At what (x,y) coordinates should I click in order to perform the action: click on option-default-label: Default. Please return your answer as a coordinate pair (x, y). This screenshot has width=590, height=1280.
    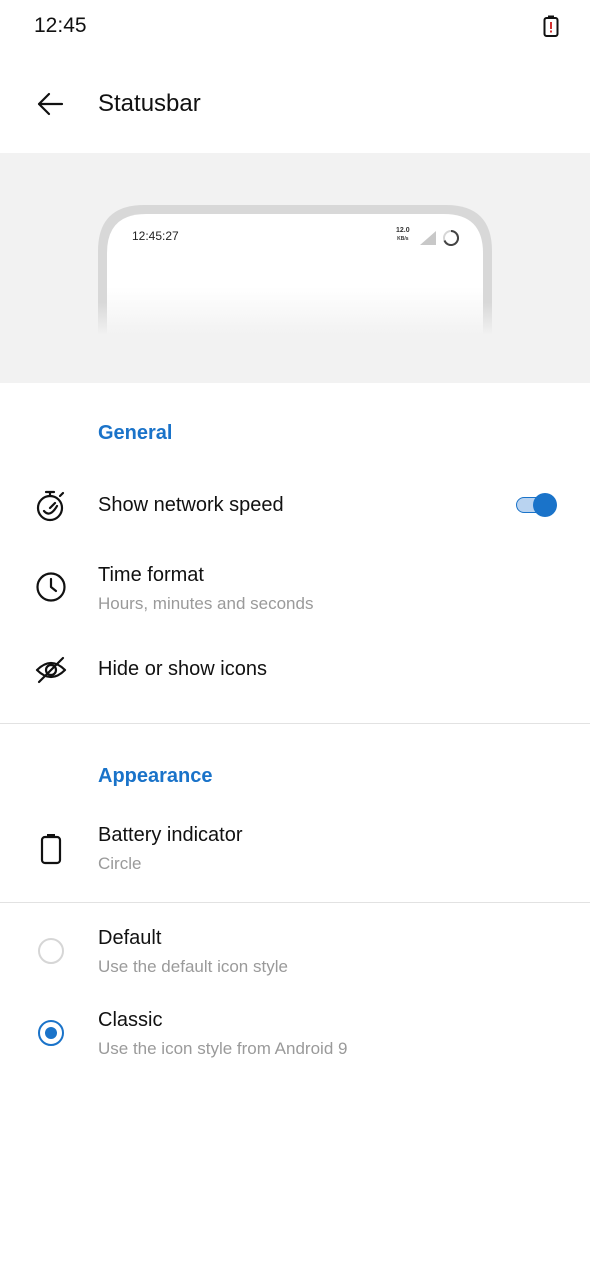
    Looking at the image, I should click on (130, 938).